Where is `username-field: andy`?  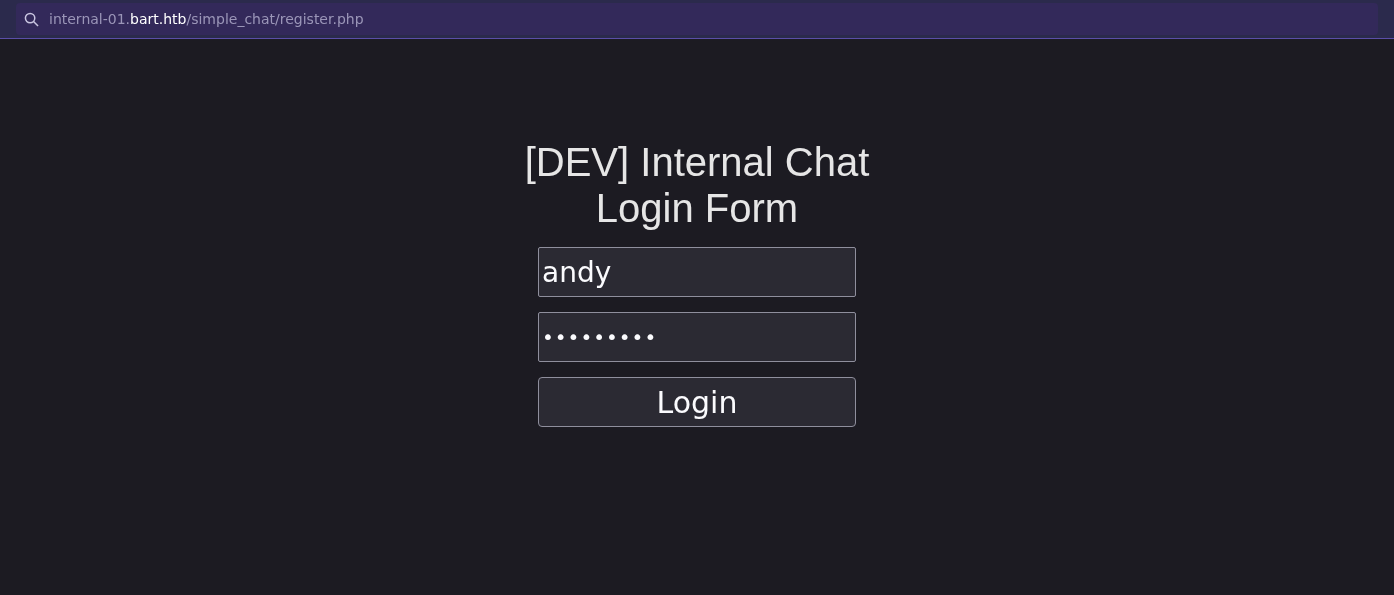
username-field: andy is located at coordinates (697, 272).